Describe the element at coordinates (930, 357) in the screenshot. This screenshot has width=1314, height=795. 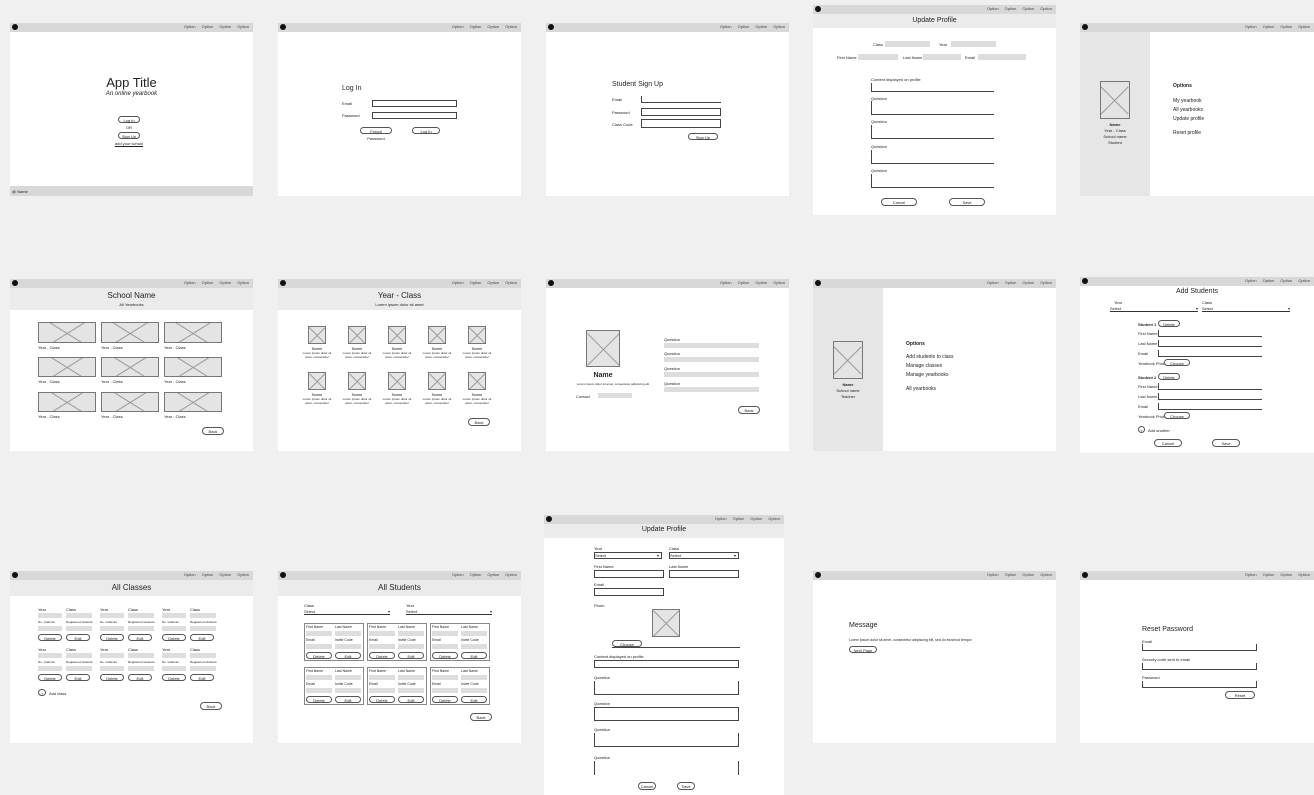
I see `option-add-students: Add students to class` at that location.